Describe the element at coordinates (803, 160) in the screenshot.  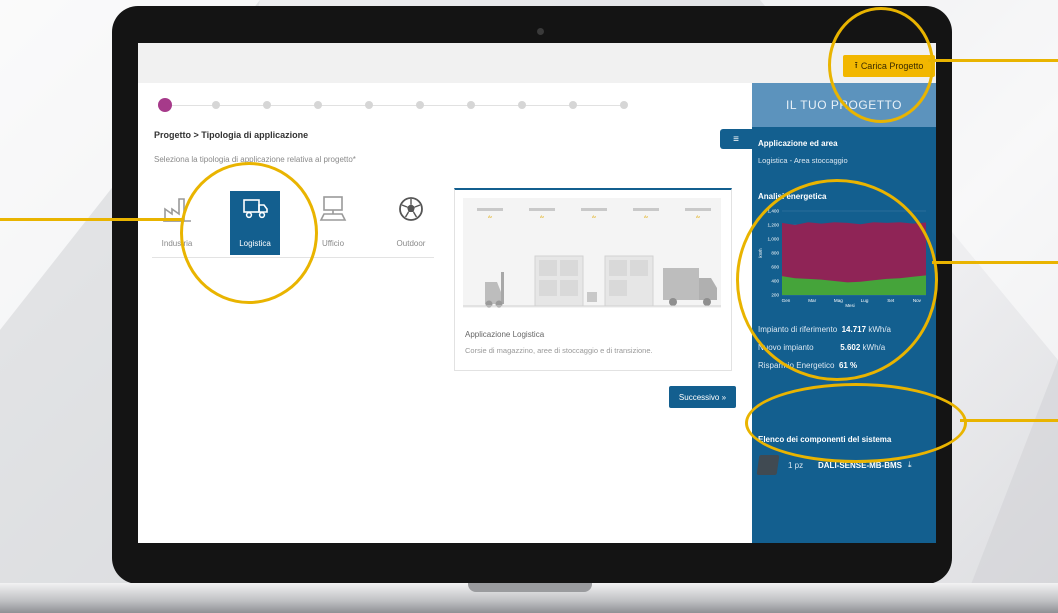
I see `application-value: Logistica - Area stoccaggio` at that location.